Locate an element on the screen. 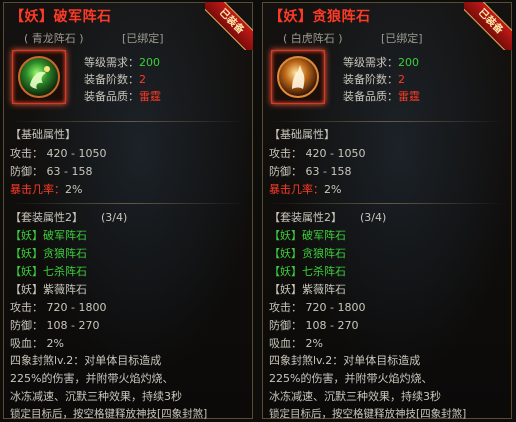  item-title: 【妖】破军阵石 is located at coordinates (61, 17).